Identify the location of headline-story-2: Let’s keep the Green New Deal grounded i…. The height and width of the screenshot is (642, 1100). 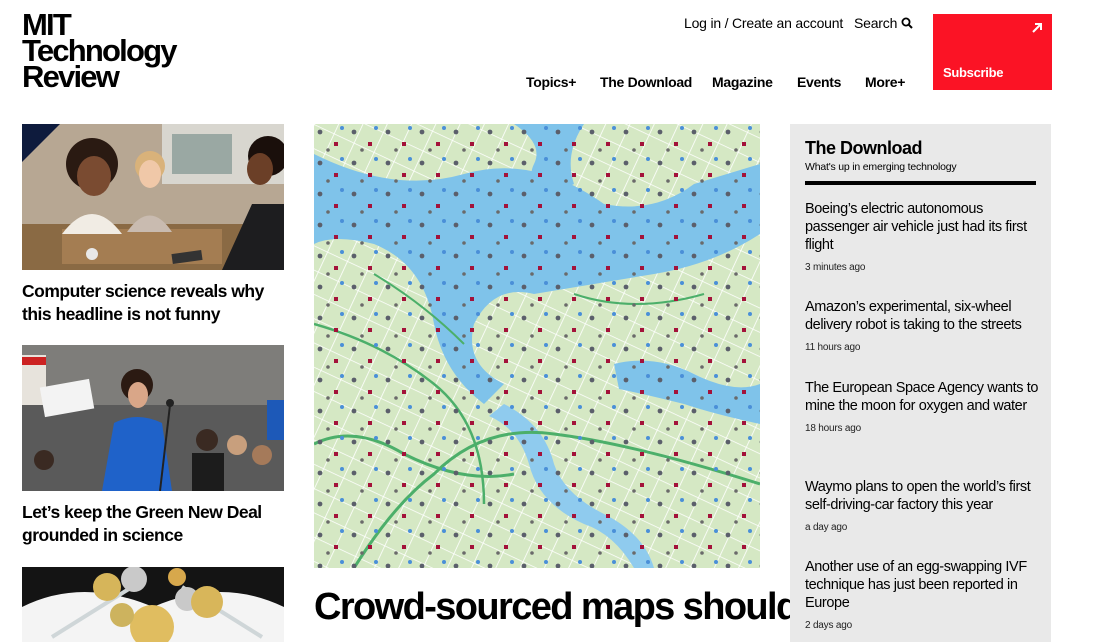
(153, 524).